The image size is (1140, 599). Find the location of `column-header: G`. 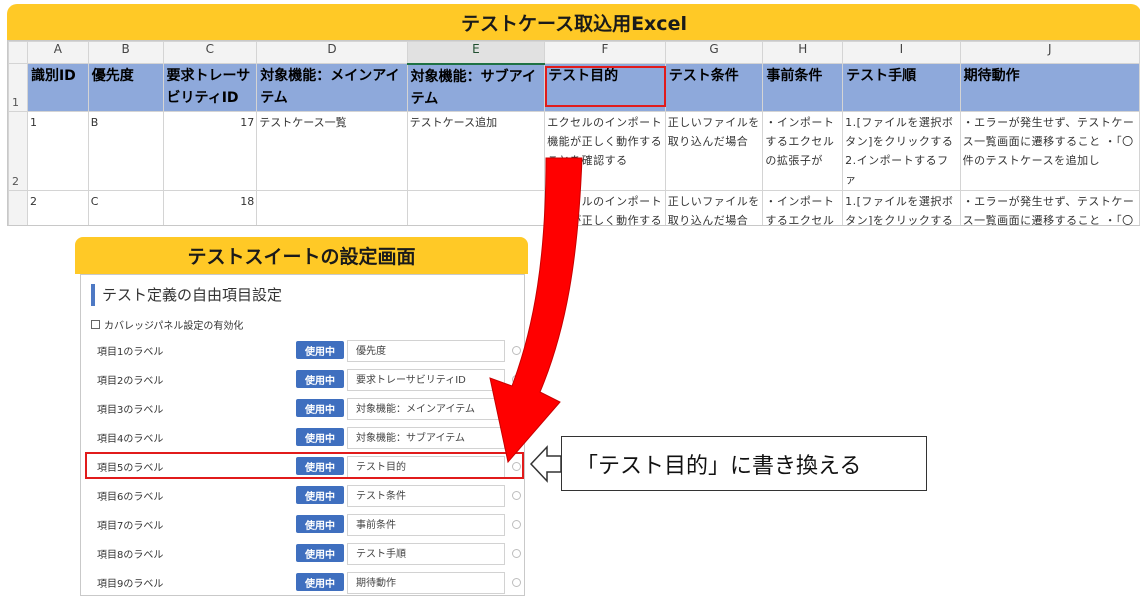

column-header: G is located at coordinates (714, 52).